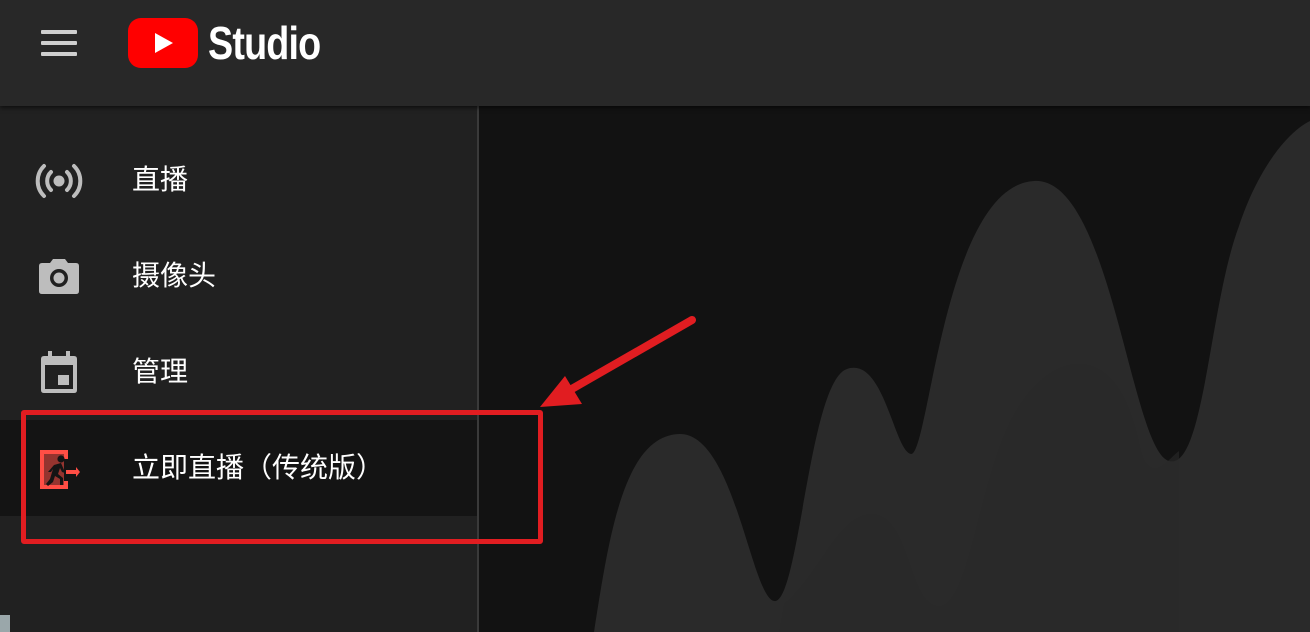 The image size is (1310, 632). What do you see at coordinates (238, 276) in the screenshot?
I see `sidebar-item-camera: 摄像头` at bounding box center [238, 276].